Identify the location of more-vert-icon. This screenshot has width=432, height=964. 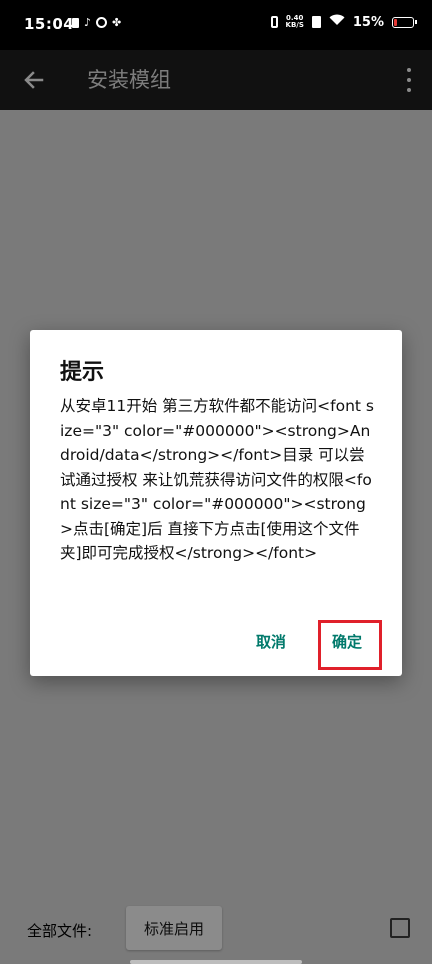
(409, 80).